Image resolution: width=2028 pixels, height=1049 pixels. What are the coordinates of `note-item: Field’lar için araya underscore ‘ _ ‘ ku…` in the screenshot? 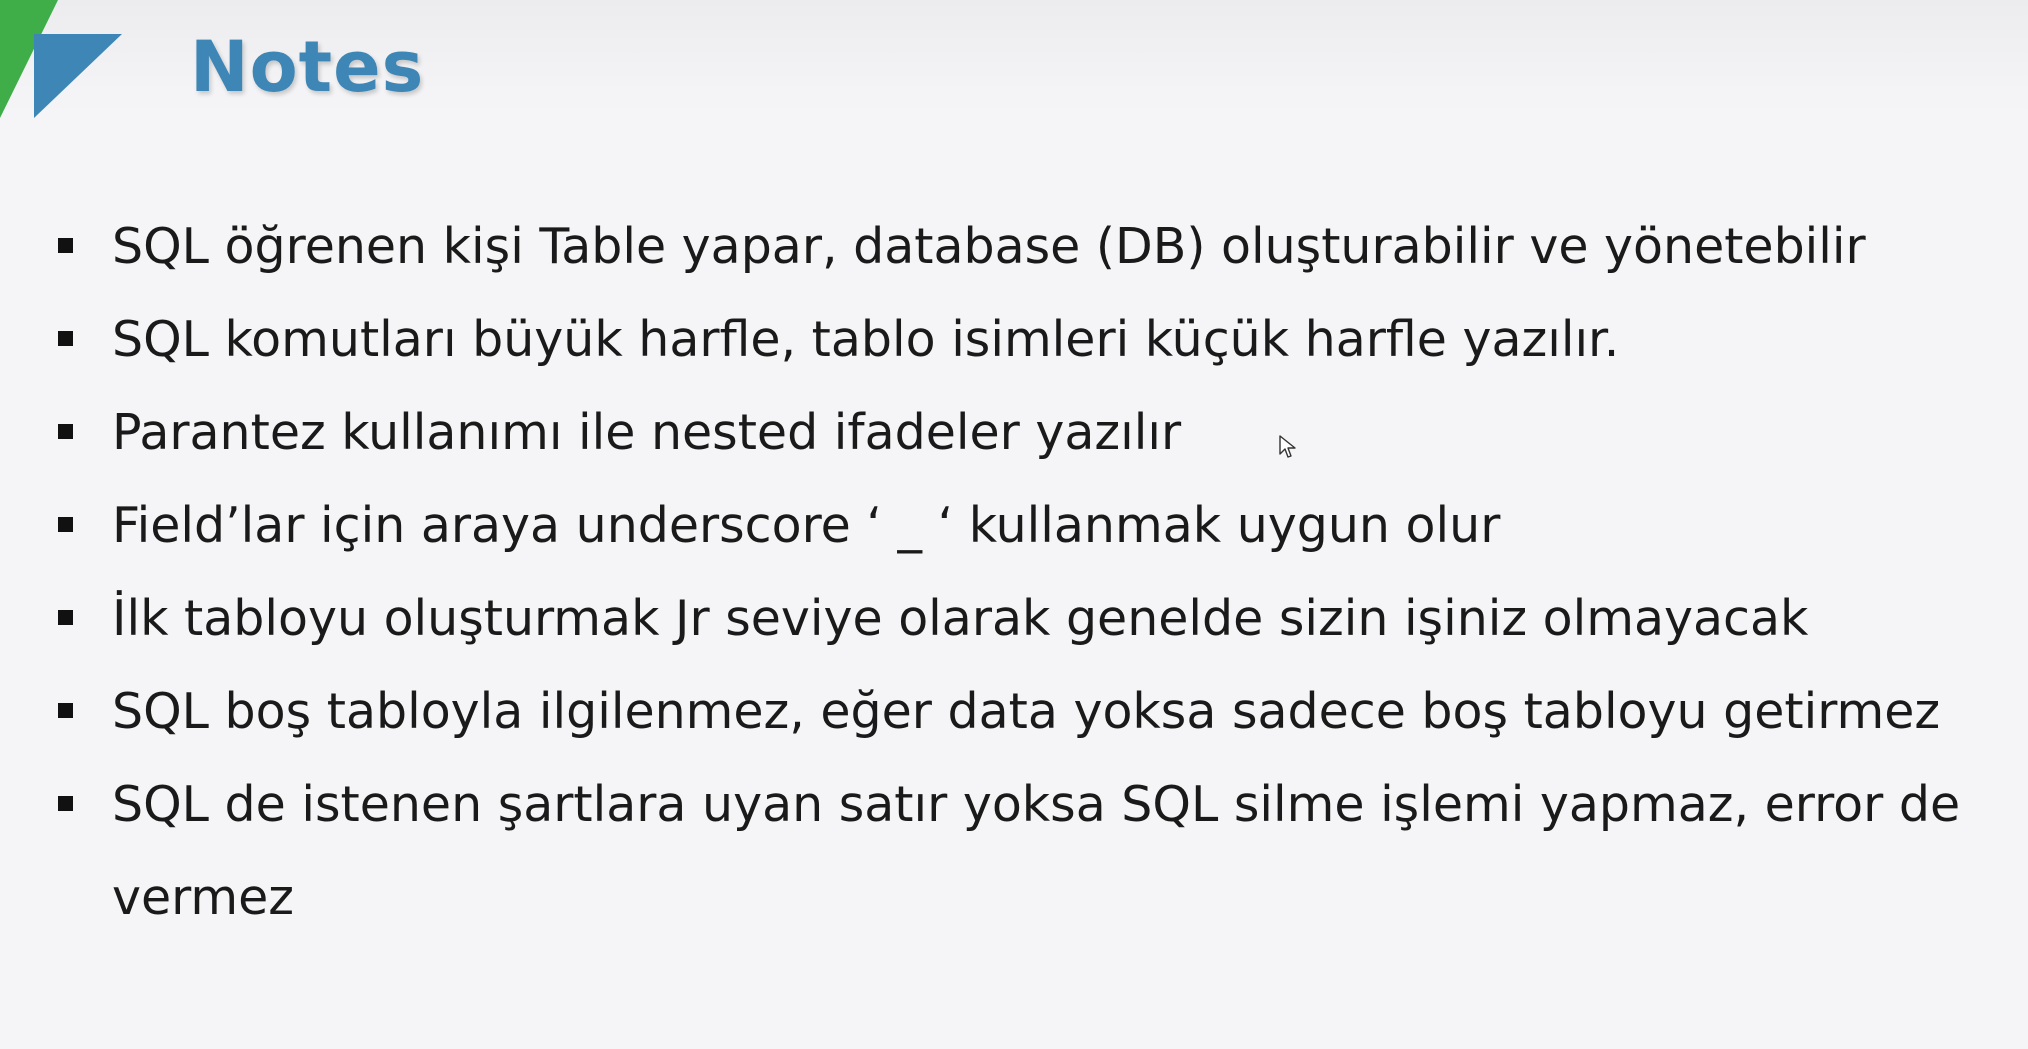 It's located at (1019, 525).